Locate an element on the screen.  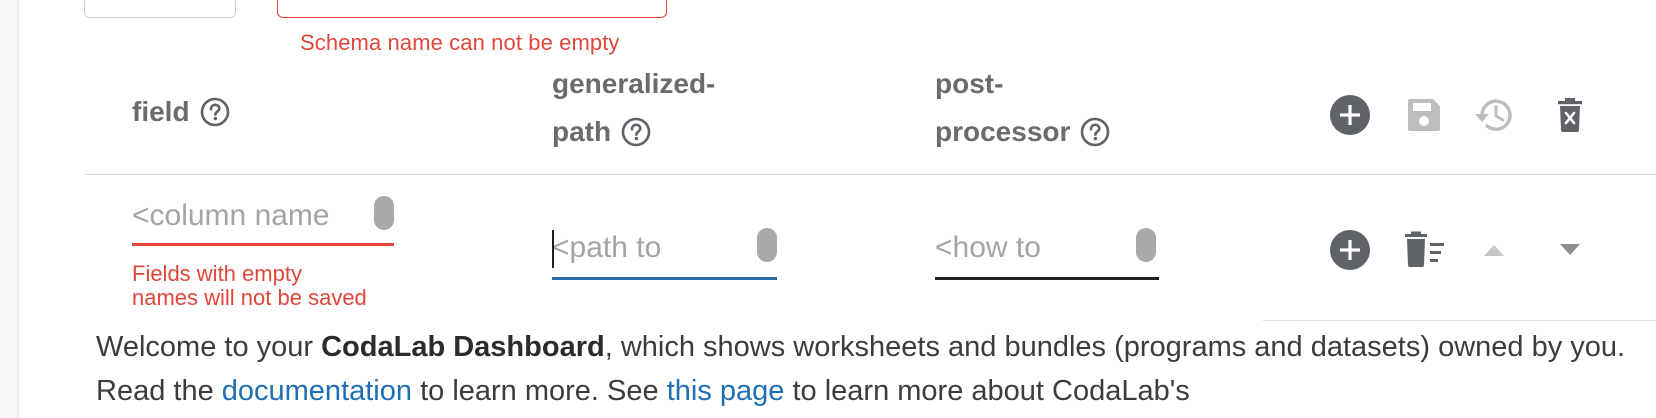
save-schema-button is located at coordinates (1424, 115).